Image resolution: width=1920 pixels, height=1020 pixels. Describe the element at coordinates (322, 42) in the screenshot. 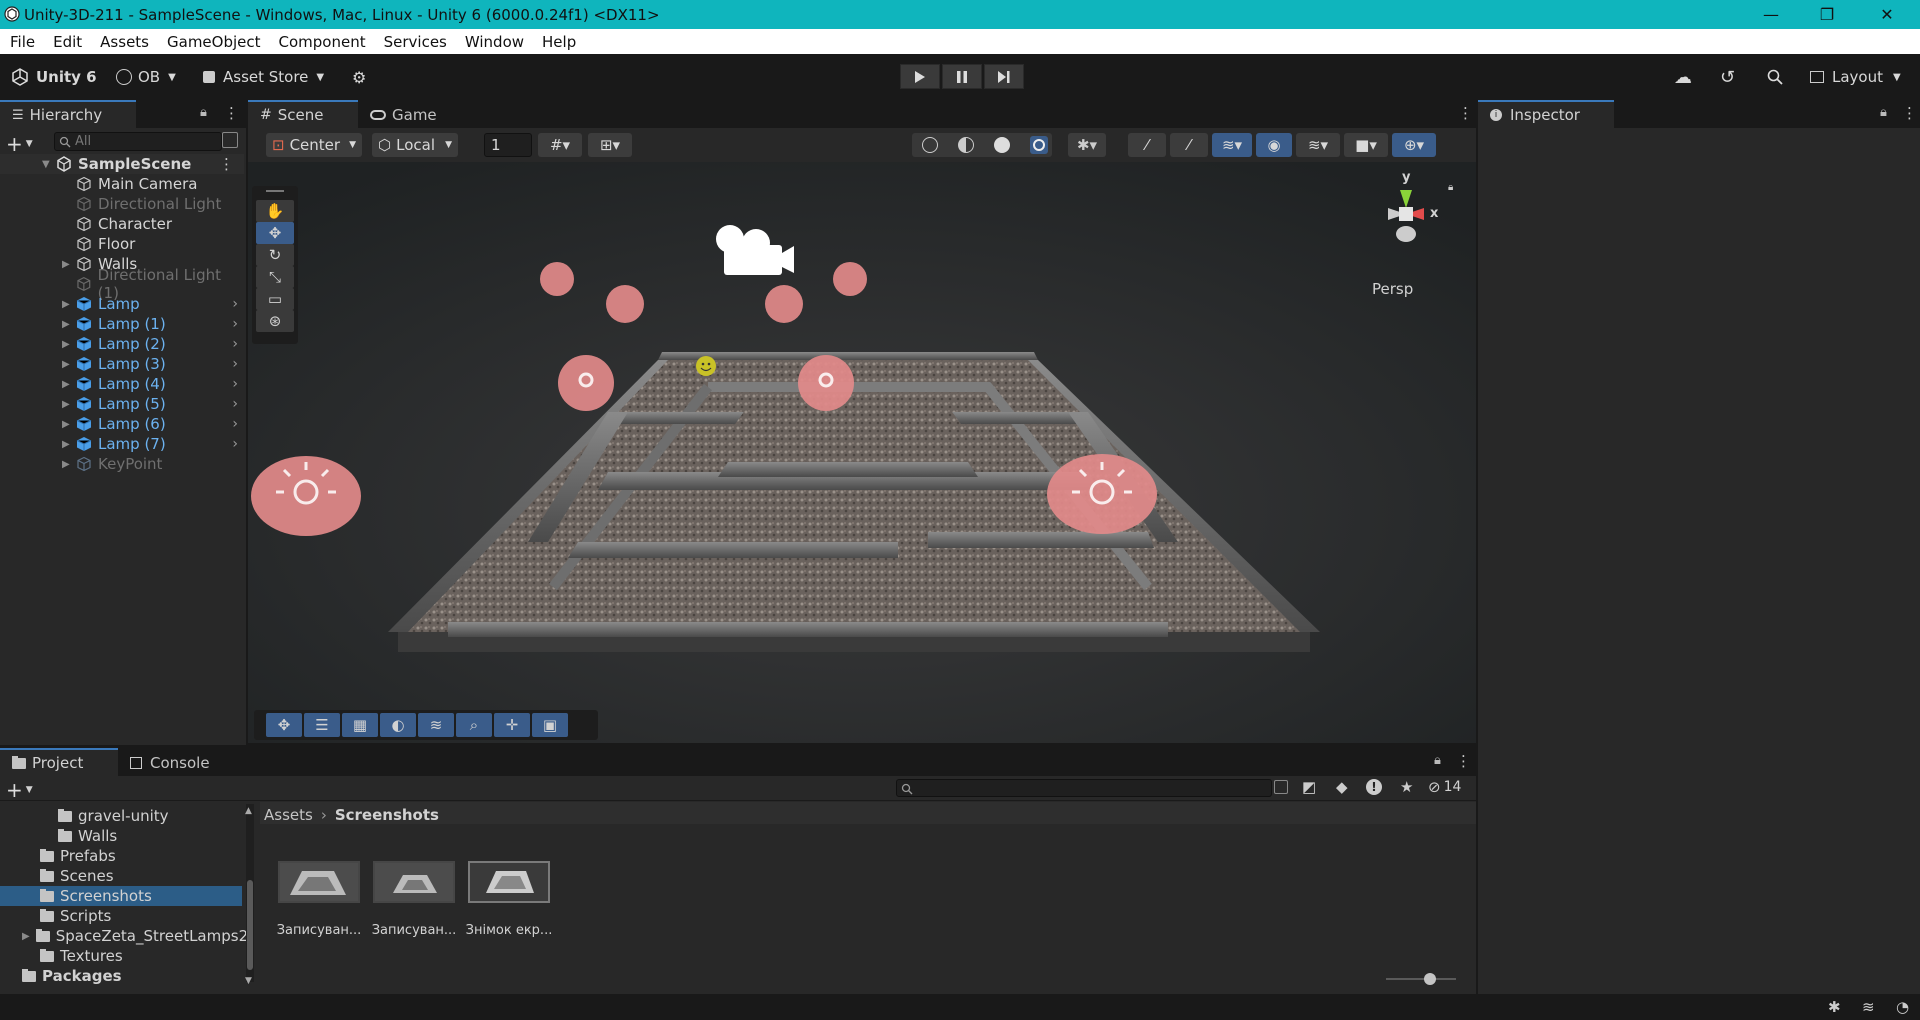

I see `menu-component: Component` at that location.